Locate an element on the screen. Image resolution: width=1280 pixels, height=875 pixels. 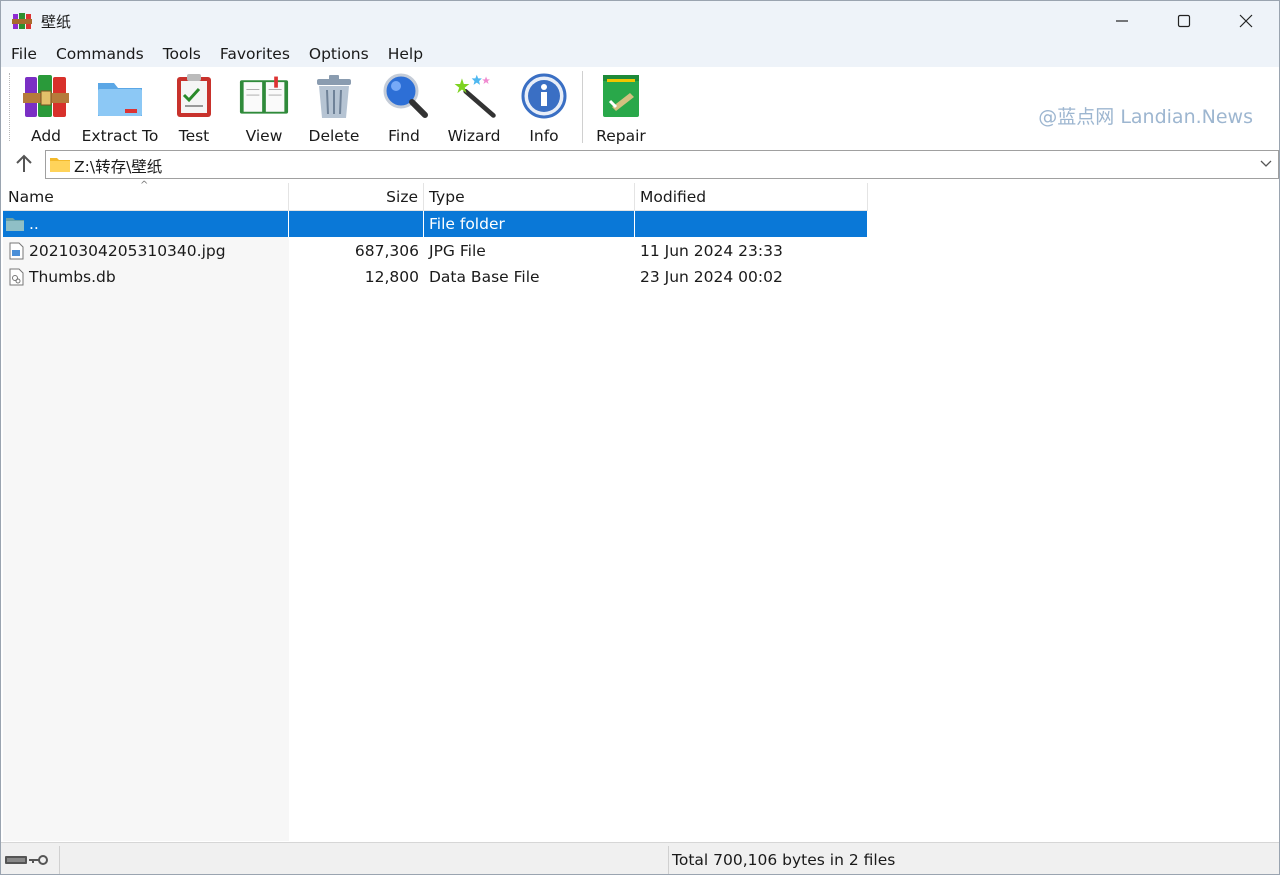
list-header: ^ Name Size Type Modified is located at coordinates (435, 195).